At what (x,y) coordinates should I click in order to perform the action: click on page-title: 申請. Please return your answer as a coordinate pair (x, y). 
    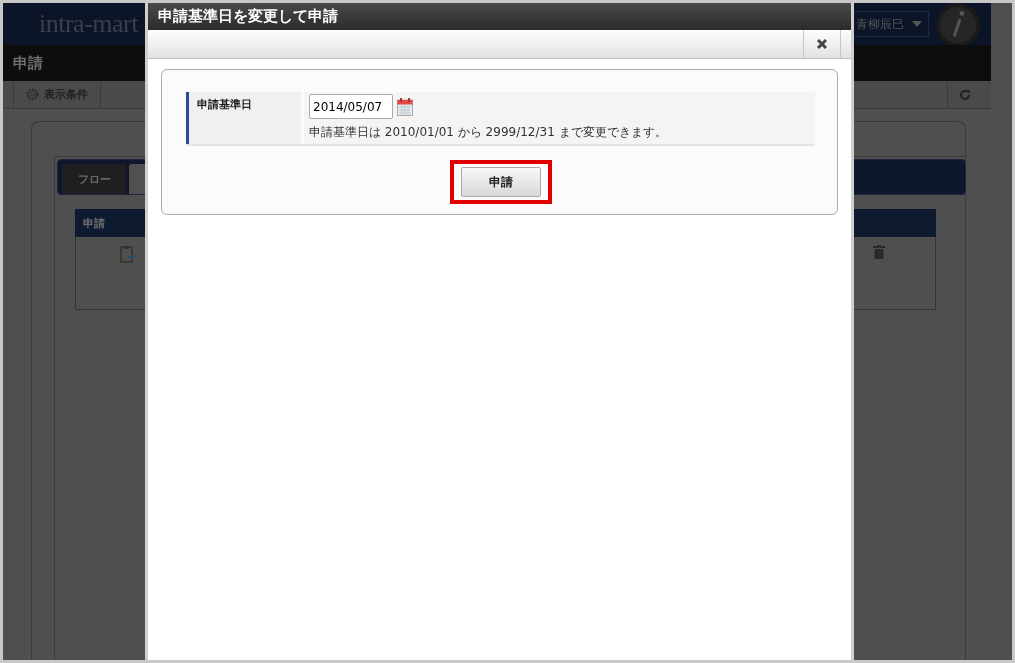
    Looking at the image, I should click on (28, 63).